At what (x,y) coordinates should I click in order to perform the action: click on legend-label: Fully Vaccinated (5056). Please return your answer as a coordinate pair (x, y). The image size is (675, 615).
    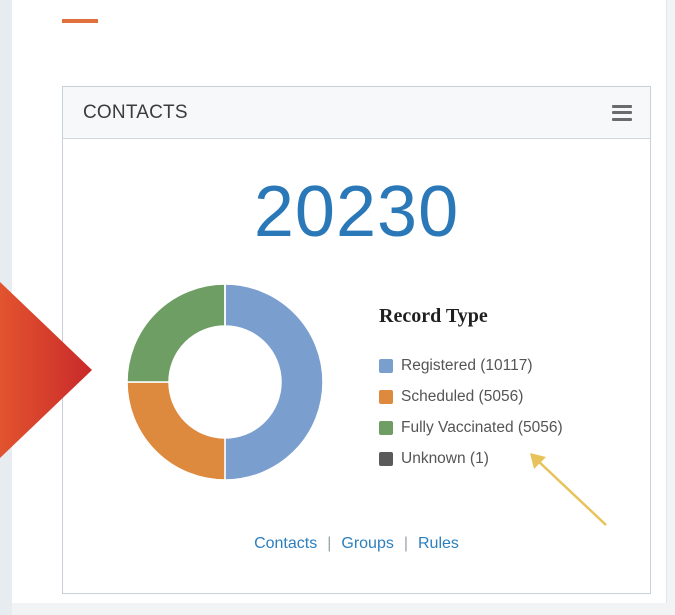
    Looking at the image, I should click on (482, 427).